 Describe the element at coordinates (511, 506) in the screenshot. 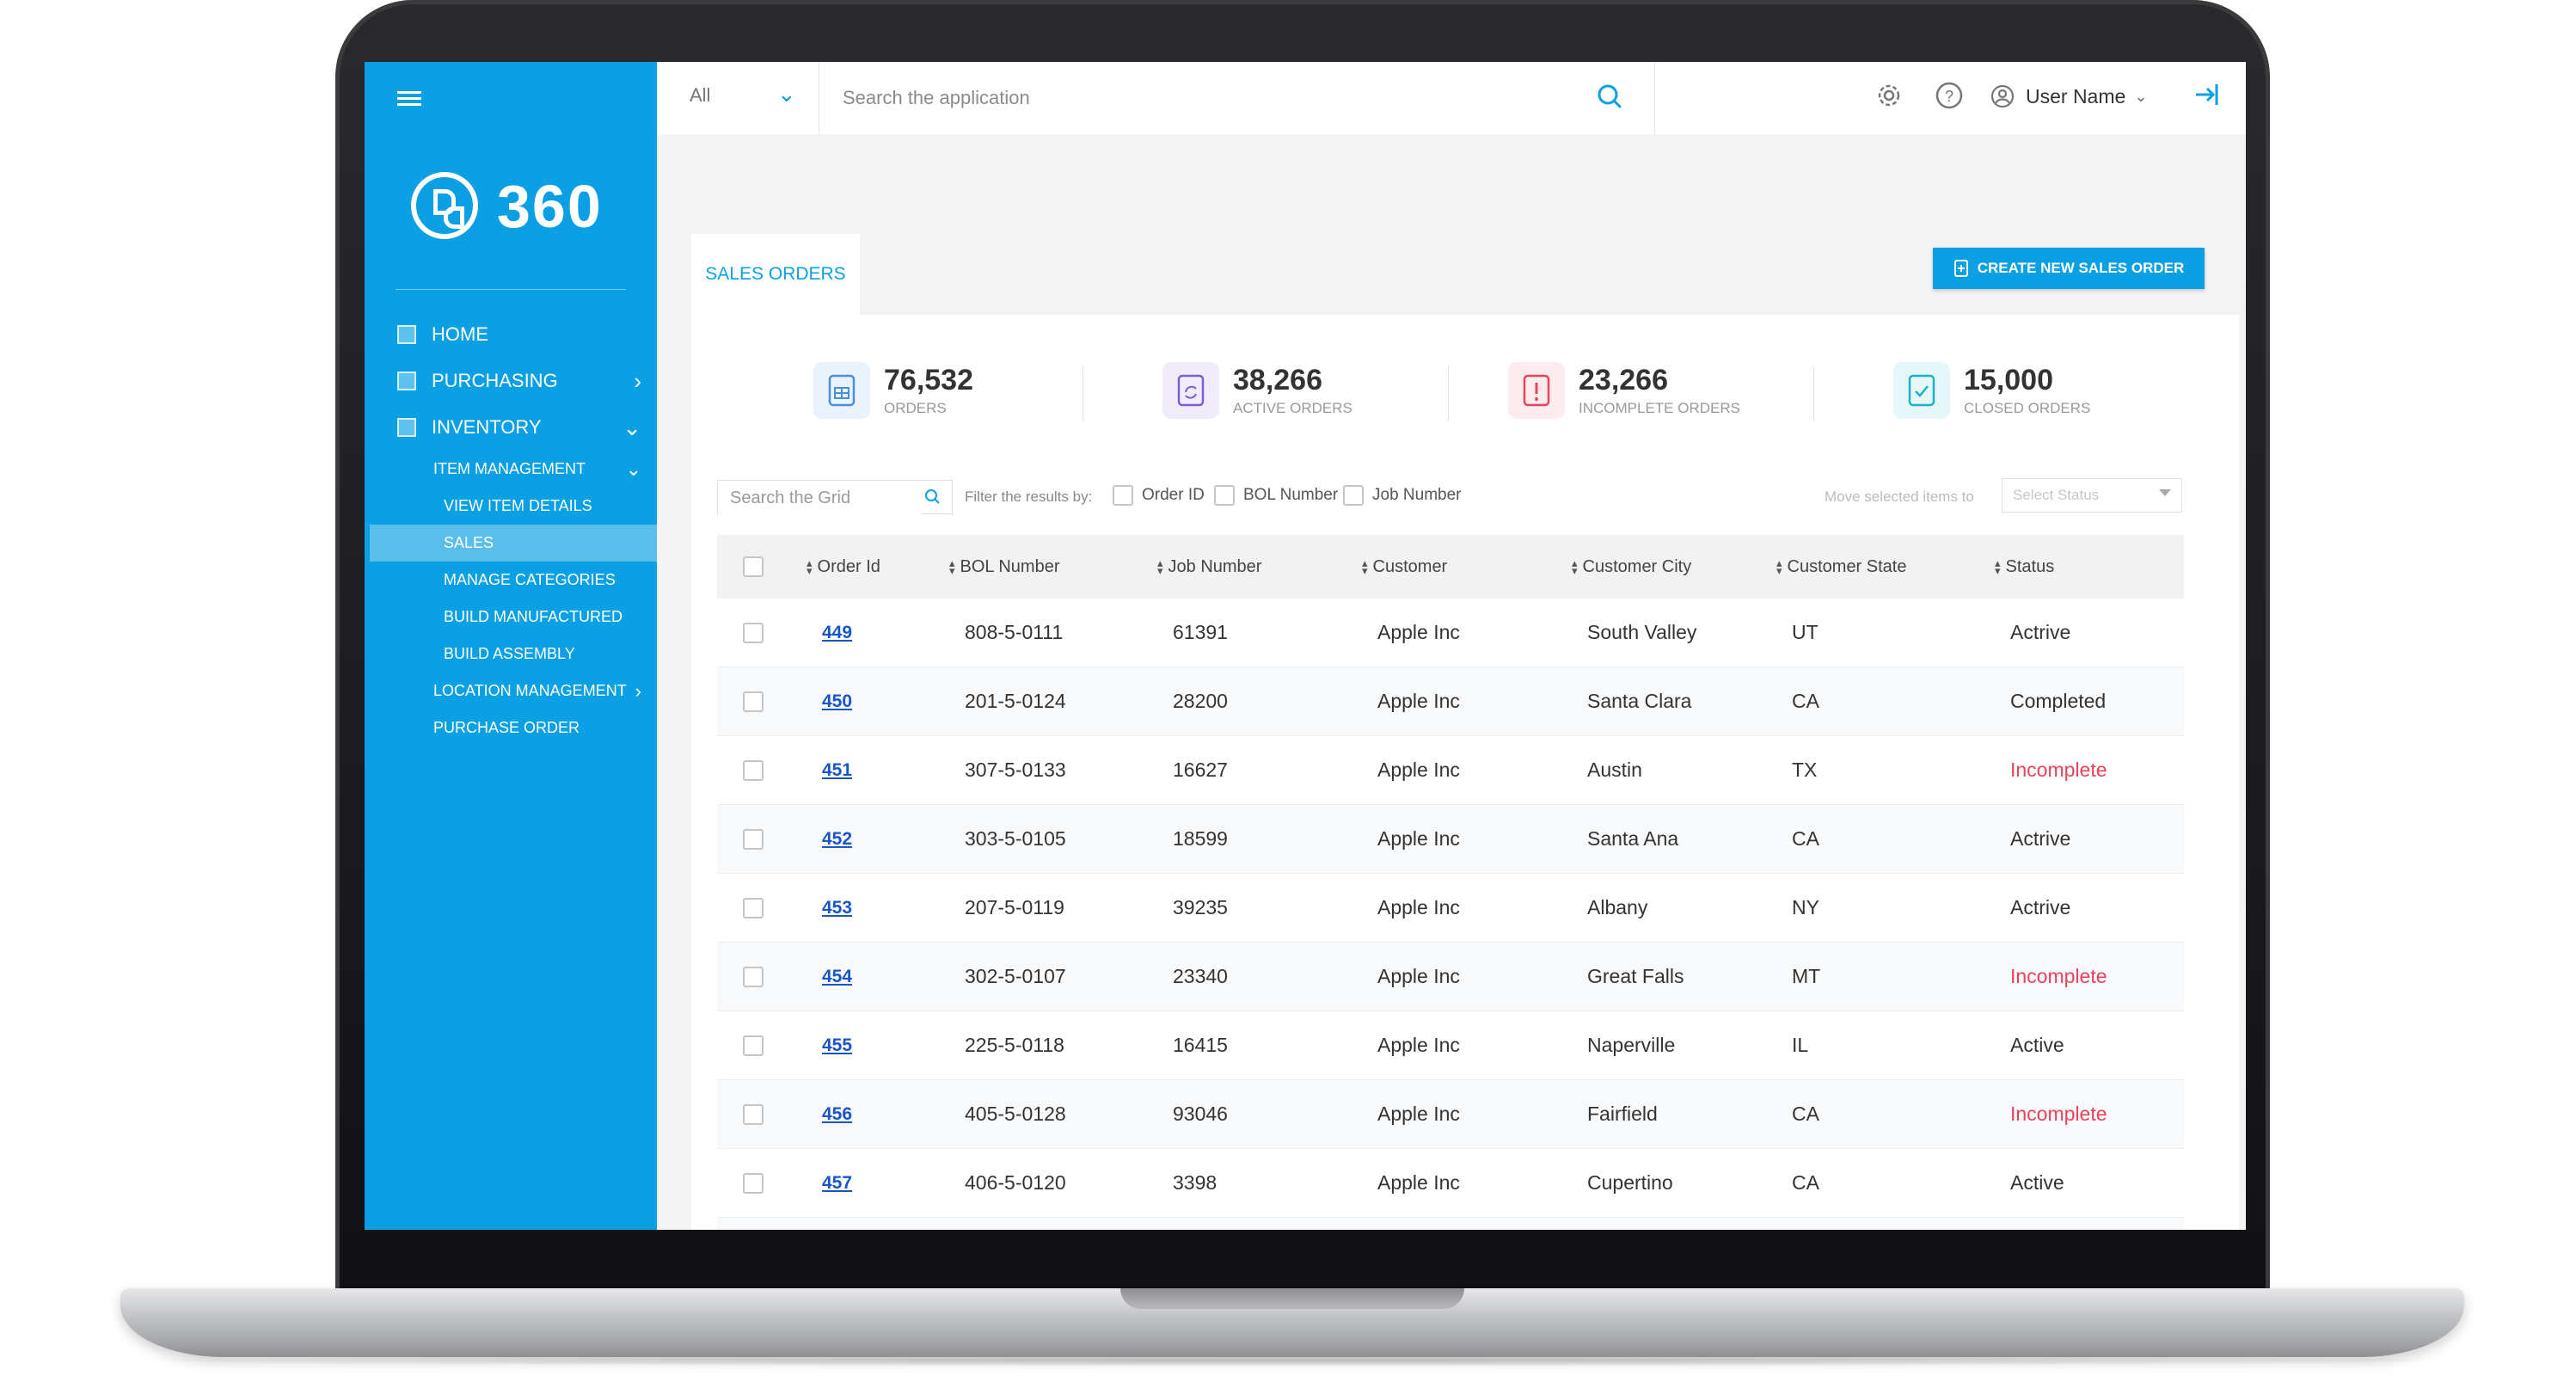

I see `sidebar-item-view-item-details: VIEW ITEM DETAILS` at that location.